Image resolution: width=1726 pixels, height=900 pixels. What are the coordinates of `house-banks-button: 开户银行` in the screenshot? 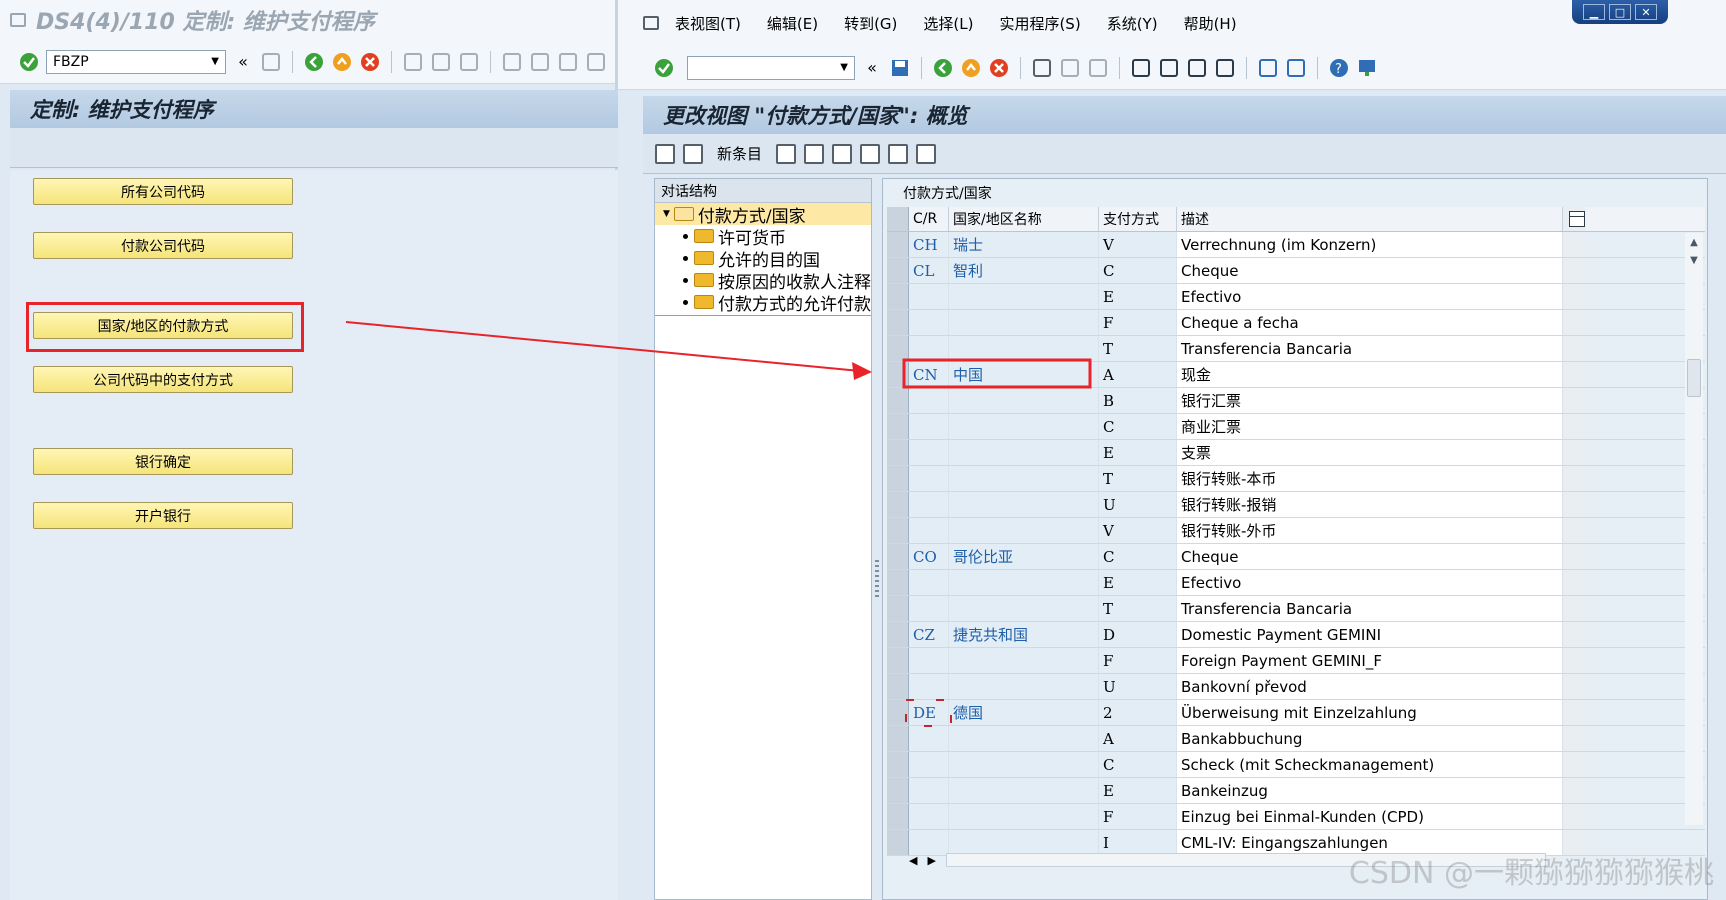 It's located at (163, 515).